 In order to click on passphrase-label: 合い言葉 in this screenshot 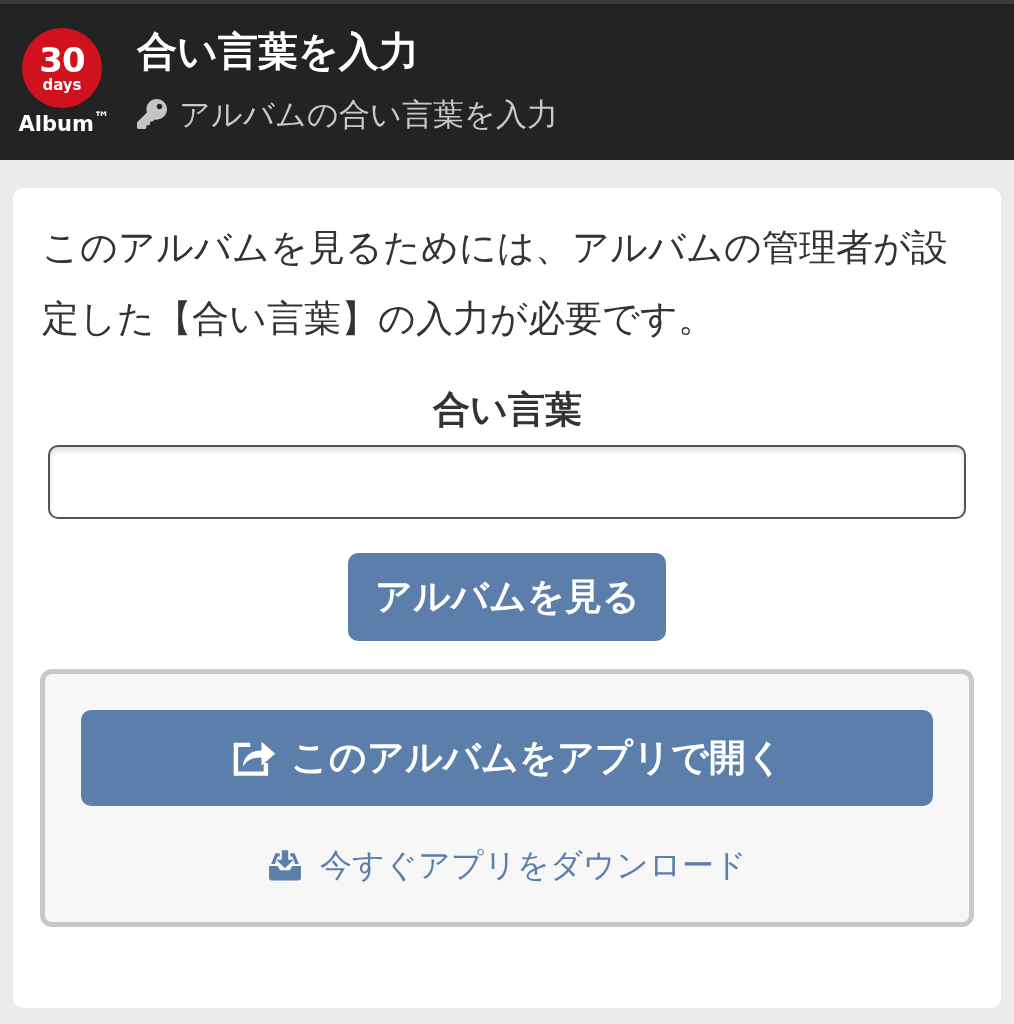, I will do `click(507, 410)`.